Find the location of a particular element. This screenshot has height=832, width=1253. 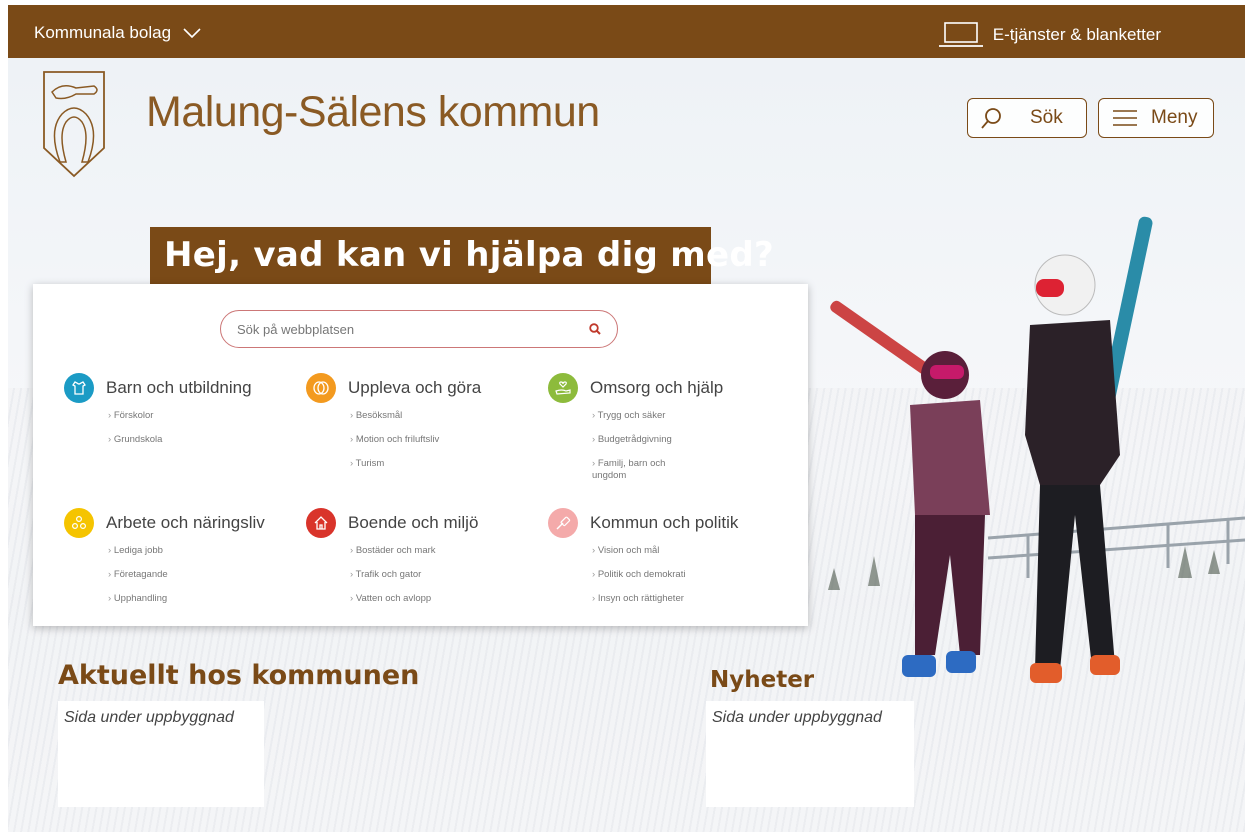

category-heading: Uppleva och göra is located at coordinates (393, 388).